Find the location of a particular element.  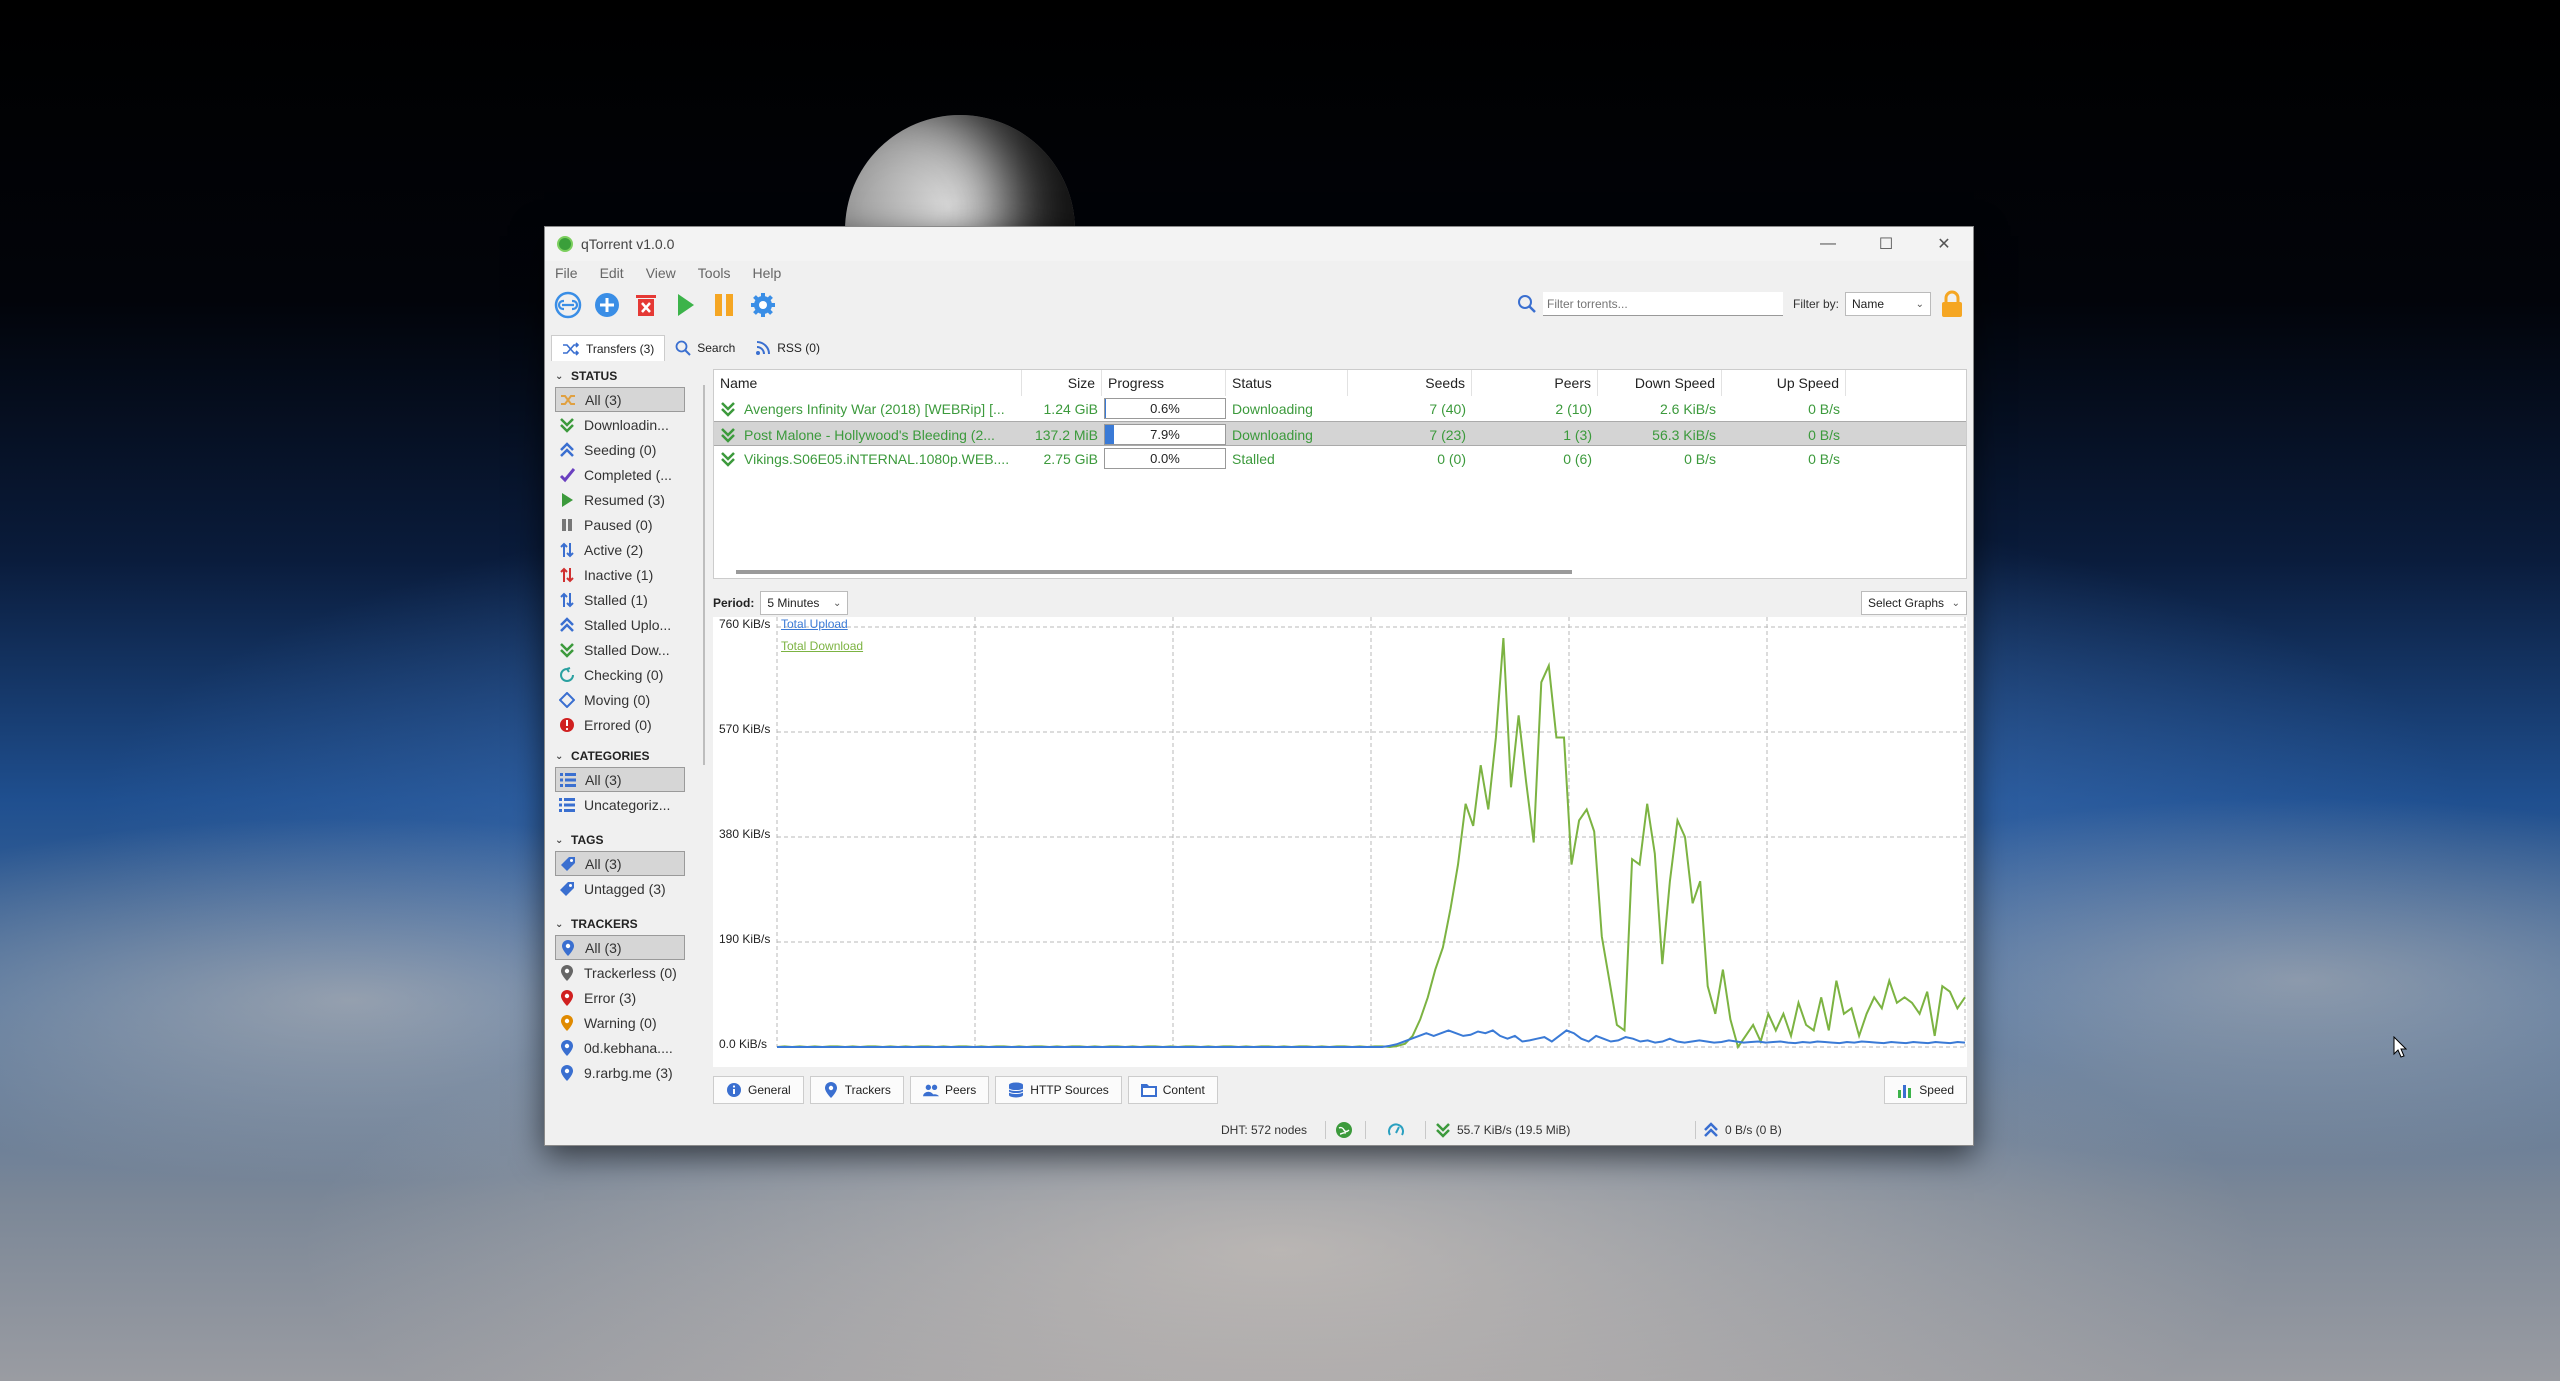

refresh-icon is located at coordinates (567, 675).